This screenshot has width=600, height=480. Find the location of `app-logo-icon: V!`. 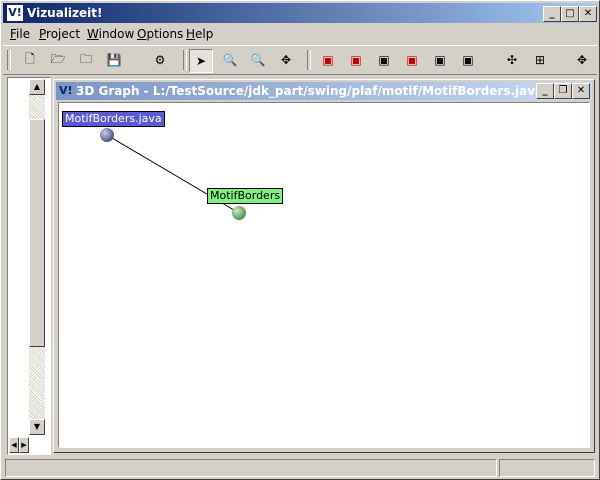

app-logo-icon: V! is located at coordinates (15, 13).